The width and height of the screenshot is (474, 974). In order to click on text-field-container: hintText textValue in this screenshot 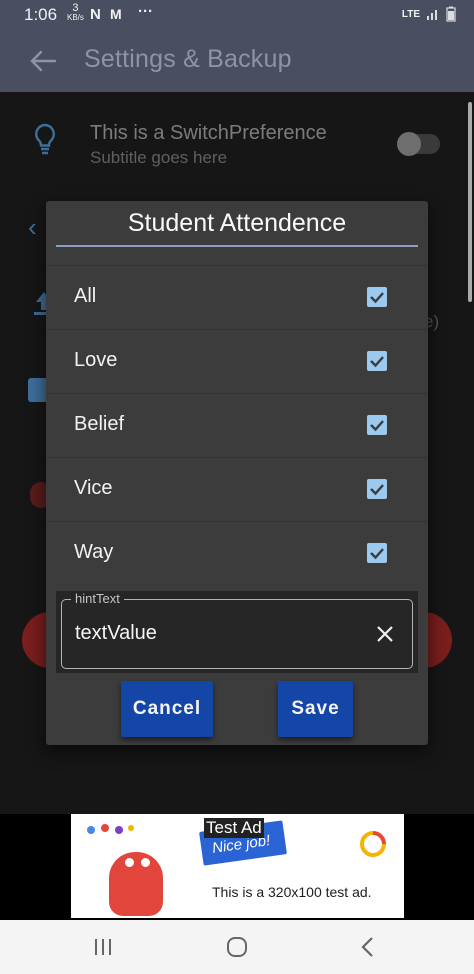, I will do `click(237, 632)`.